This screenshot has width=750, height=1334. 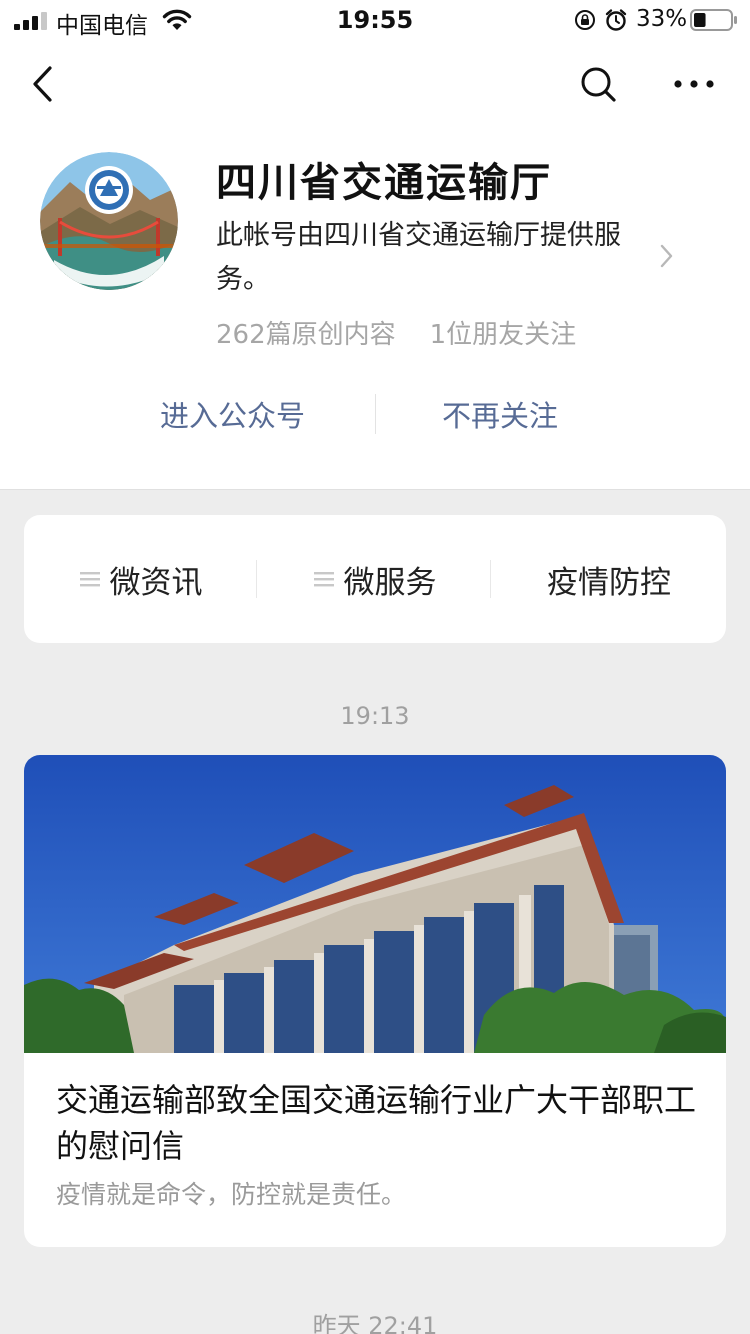 I want to click on menu-item-label: 疫情防控, so click(x=609, y=582).